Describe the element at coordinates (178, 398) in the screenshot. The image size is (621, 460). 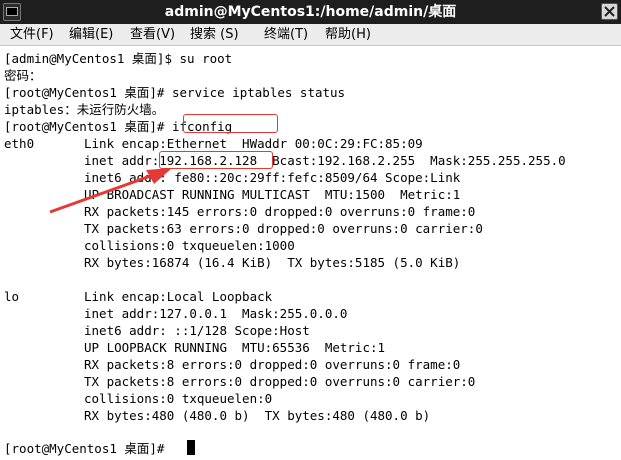
I see `lo-line: collisions:0 txqueuelen:0` at that location.